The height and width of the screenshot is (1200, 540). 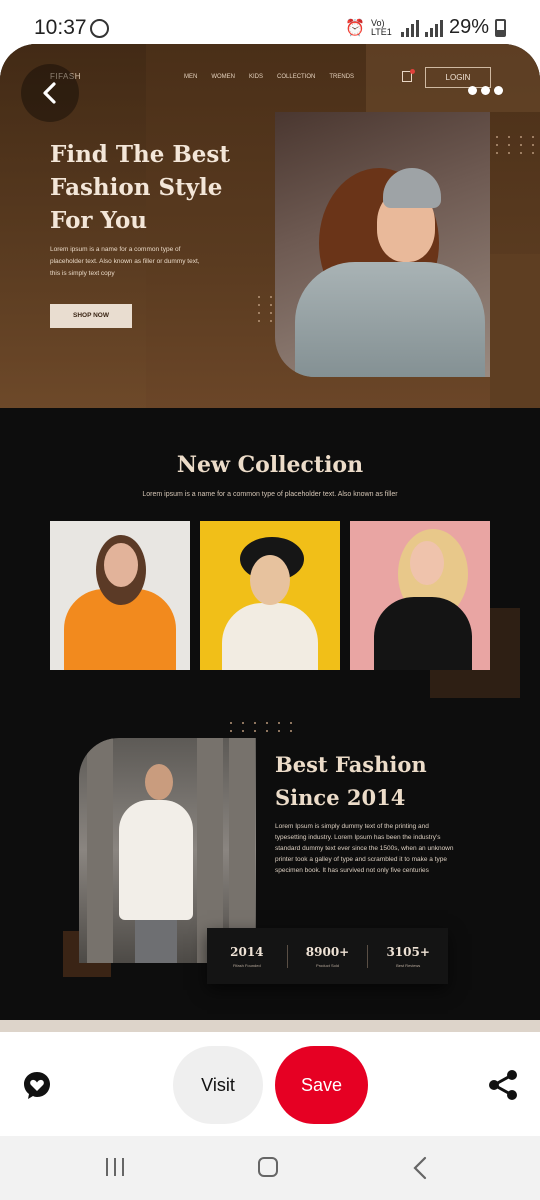 I want to click on site-nav-item: KIDS, so click(x=256, y=77).